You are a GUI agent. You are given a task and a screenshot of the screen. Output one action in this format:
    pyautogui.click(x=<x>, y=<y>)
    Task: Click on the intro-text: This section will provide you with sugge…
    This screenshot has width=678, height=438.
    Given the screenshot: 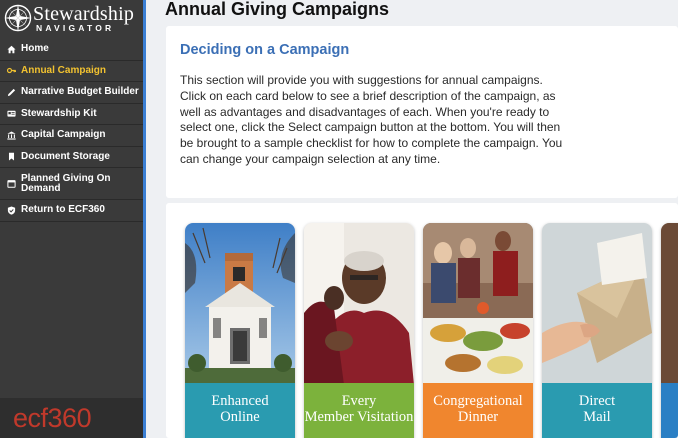 What is the action you would take?
    pyautogui.click(x=371, y=119)
    